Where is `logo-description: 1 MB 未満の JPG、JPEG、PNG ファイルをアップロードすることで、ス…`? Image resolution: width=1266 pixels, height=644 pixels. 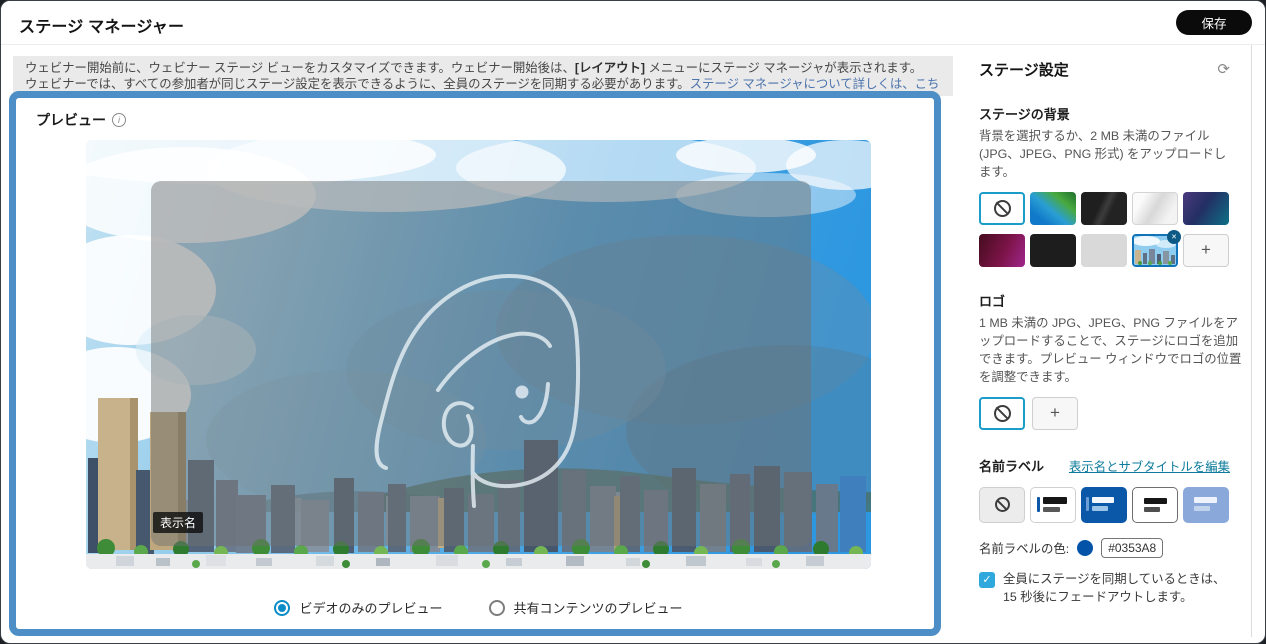
logo-description: 1 MB 未満の JPG、JPEG、PNG ファイルをアップロードすることで、ス… is located at coordinates (1110, 349).